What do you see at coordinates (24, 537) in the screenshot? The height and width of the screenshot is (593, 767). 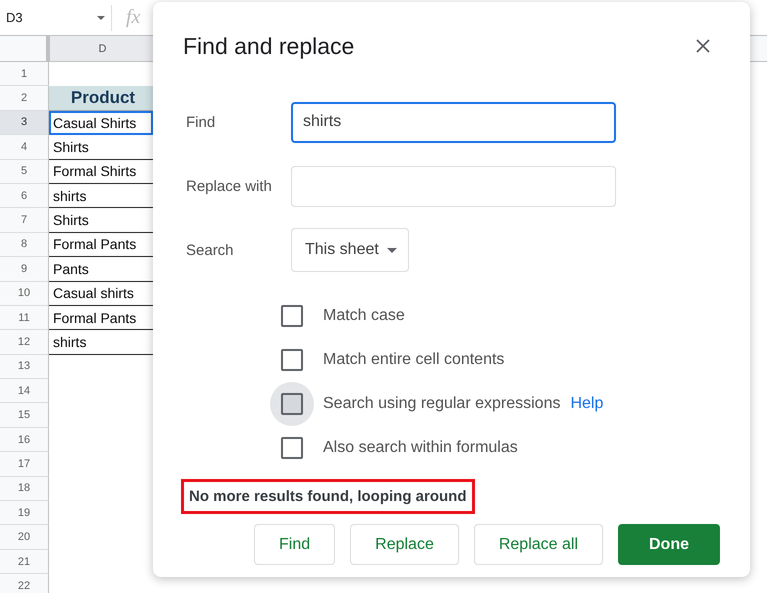 I see `row-header: 20` at bounding box center [24, 537].